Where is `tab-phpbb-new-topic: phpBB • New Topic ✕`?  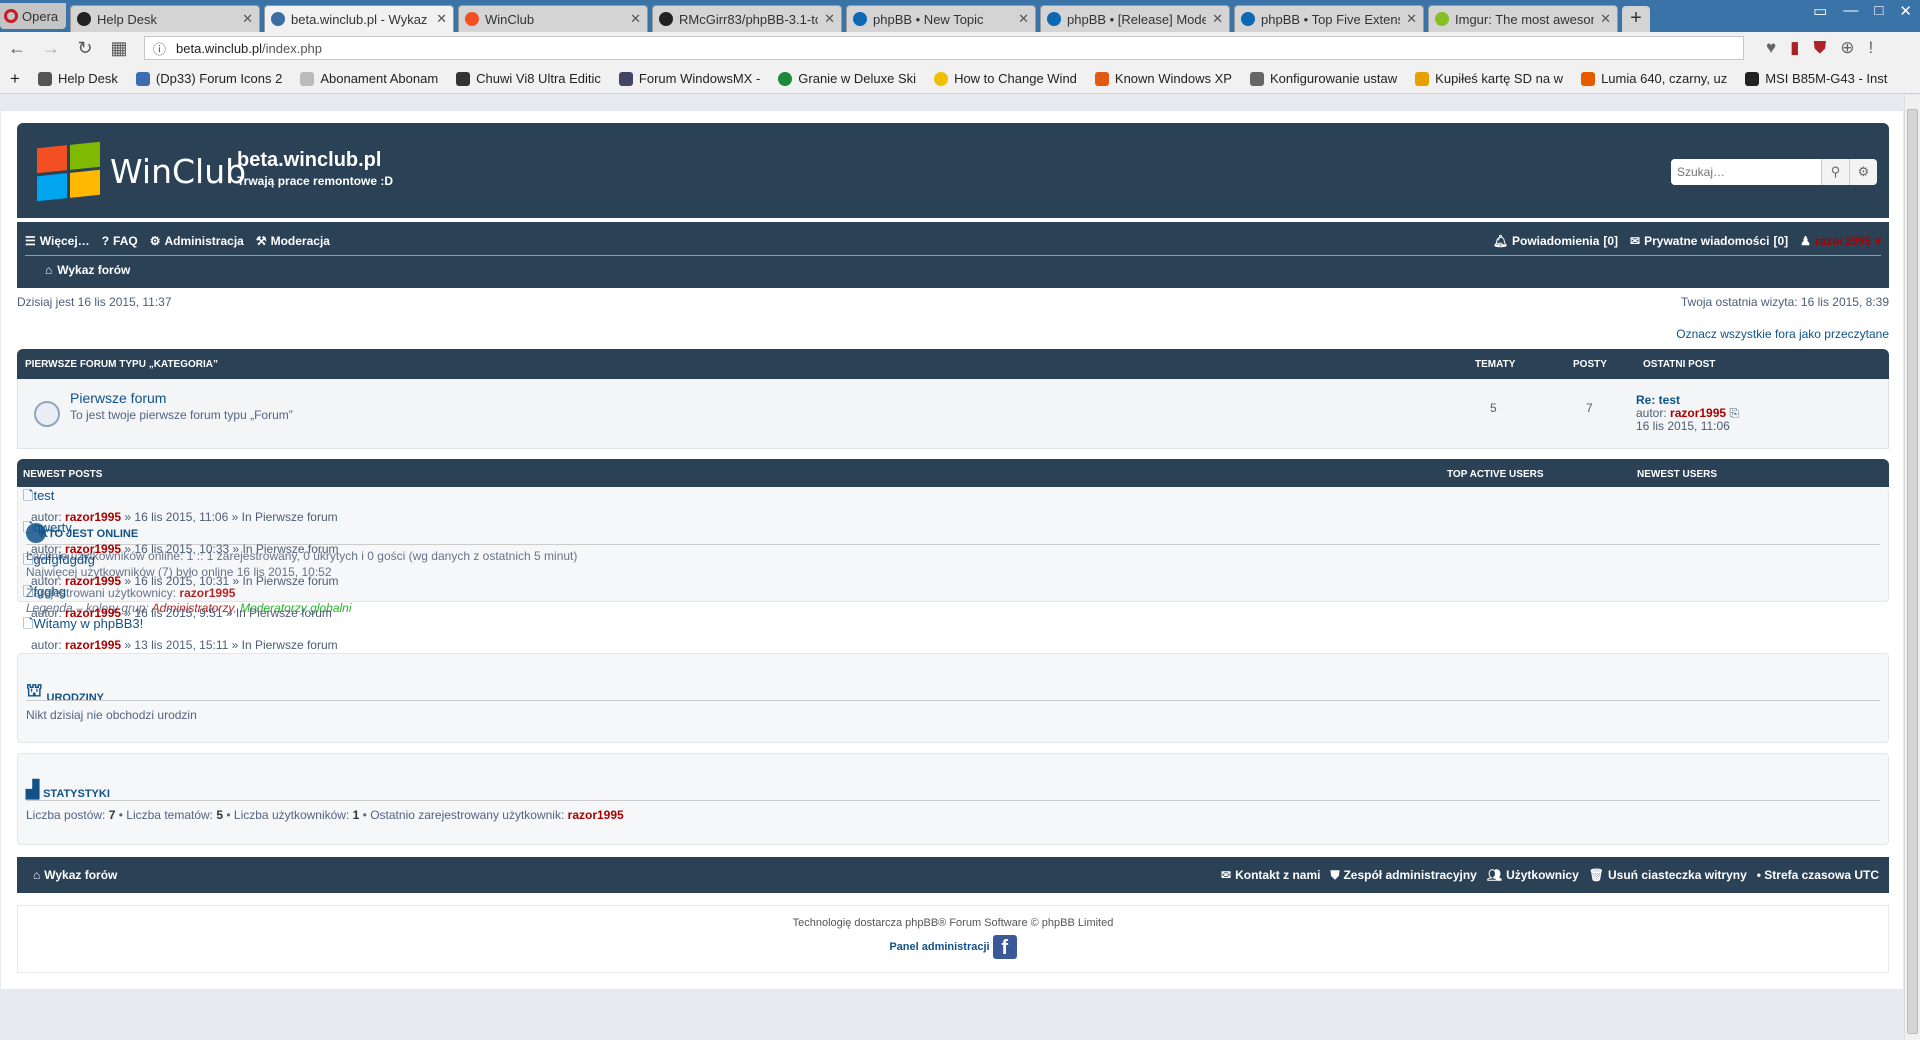
tab-phpbb-new-topic: phpBB • New Topic ✕ is located at coordinates (941, 18).